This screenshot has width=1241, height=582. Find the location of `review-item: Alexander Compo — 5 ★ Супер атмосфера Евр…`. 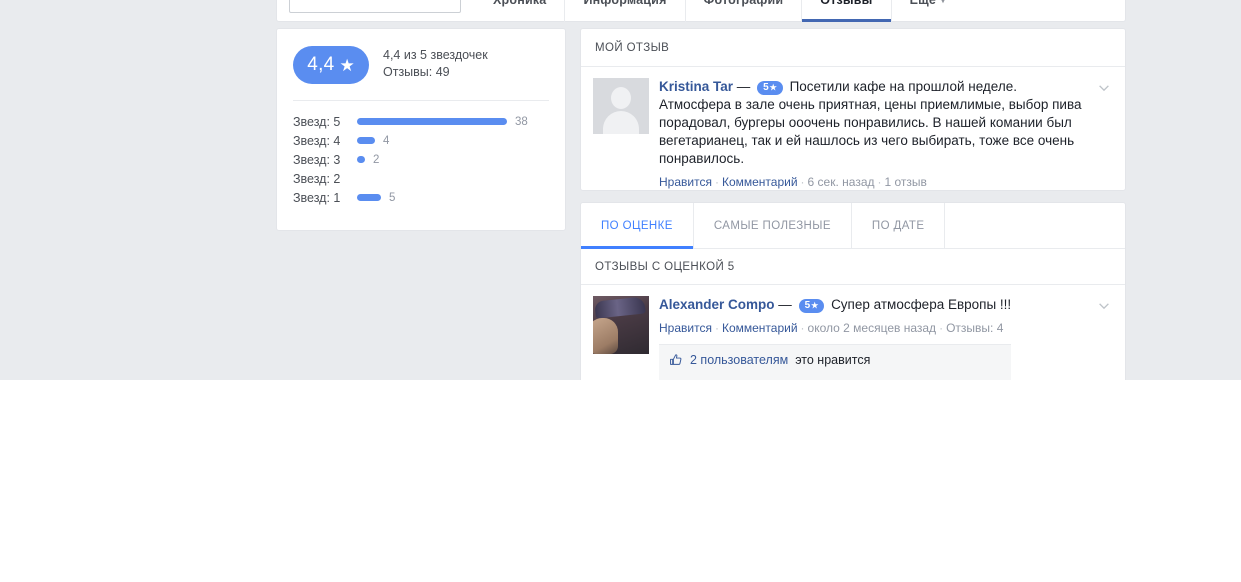

review-item: Alexander Compo — 5 ★ Супер атмосфера Евр… is located at coordinates (853, 332).